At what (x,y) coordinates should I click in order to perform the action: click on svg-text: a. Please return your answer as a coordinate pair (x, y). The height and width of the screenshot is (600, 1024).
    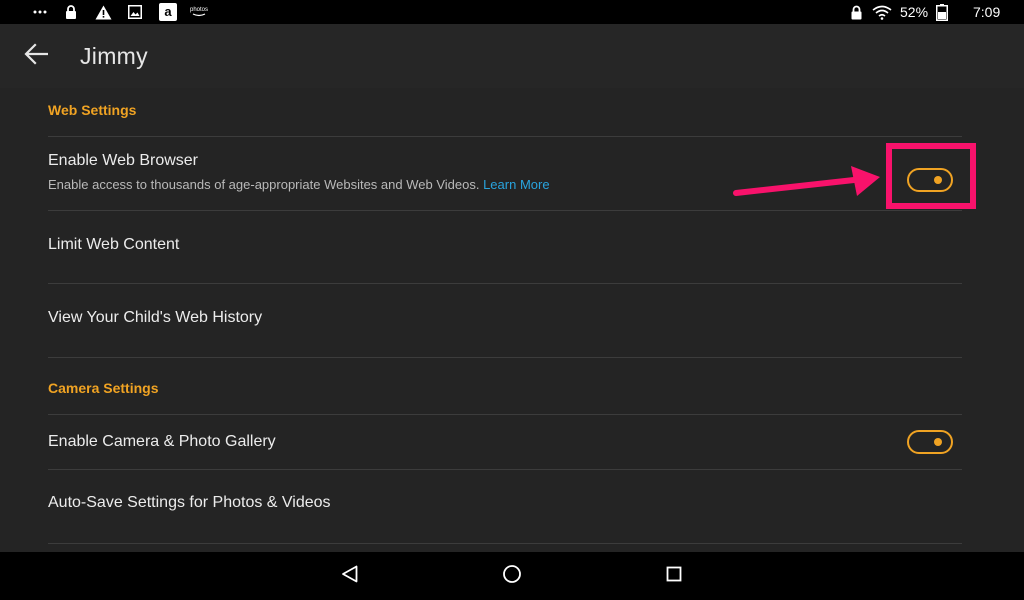
    Looking at the image, I should click on (168, 11).